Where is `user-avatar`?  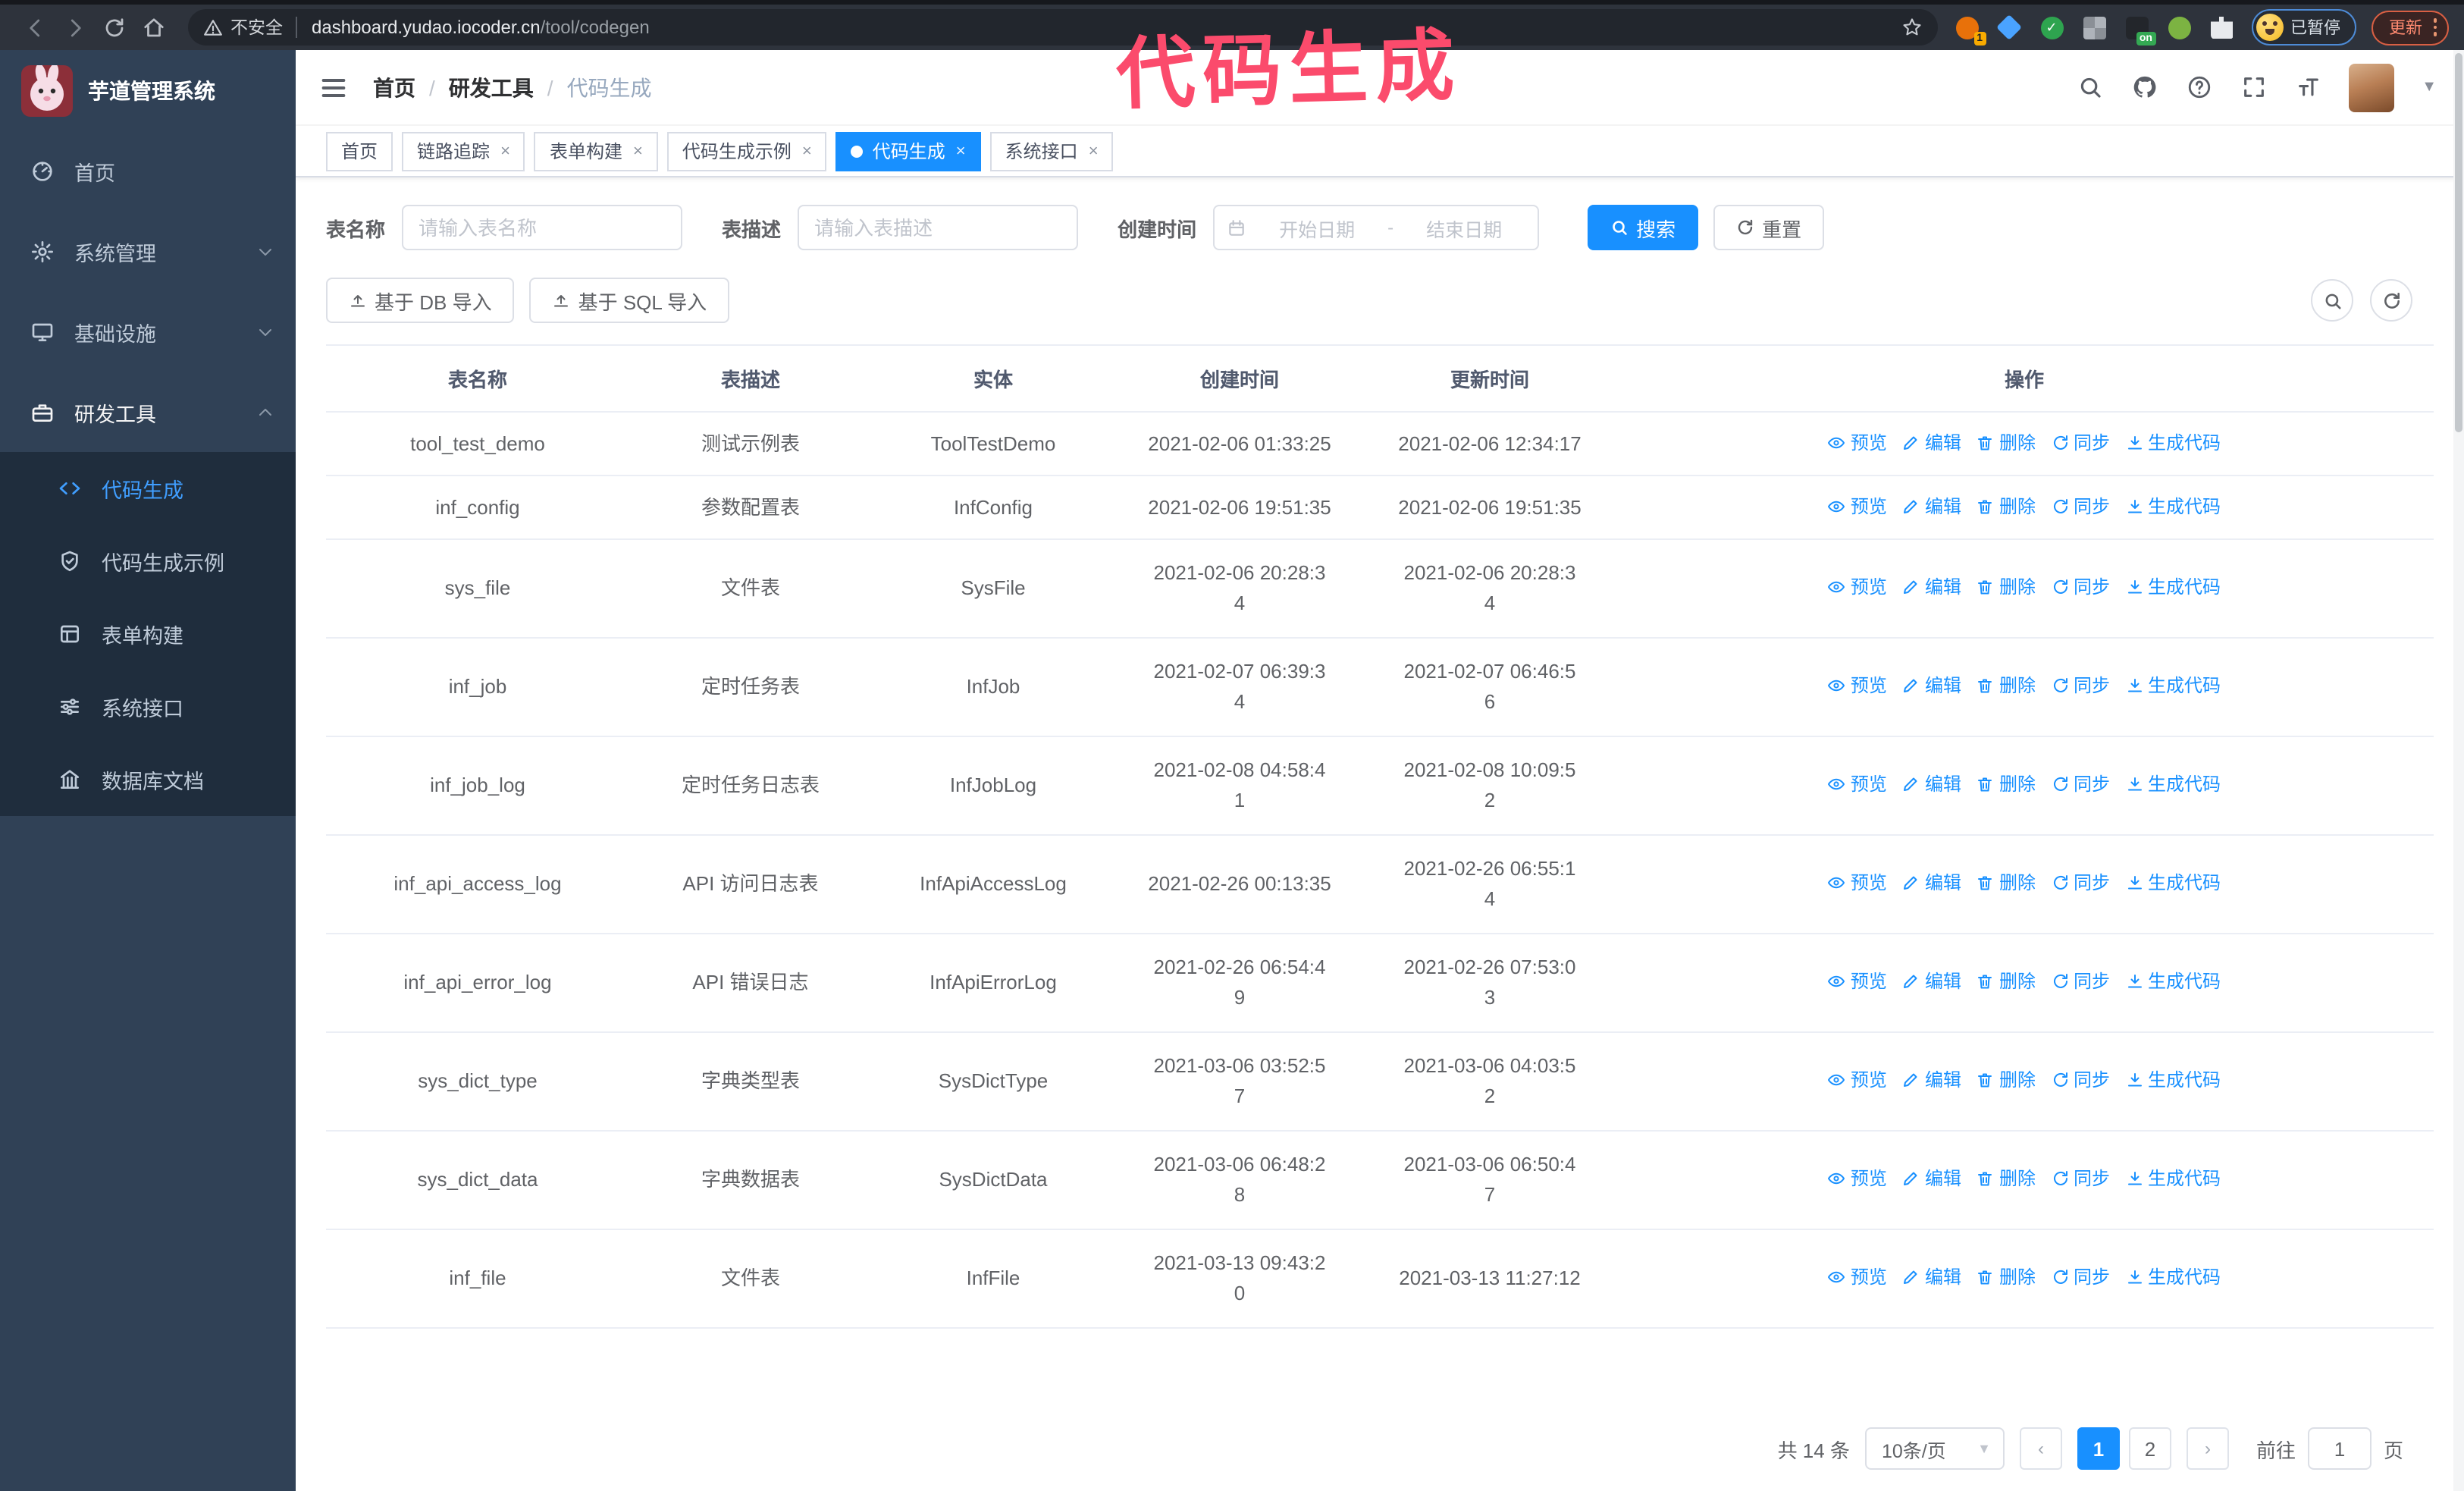 user-avatar is located at coordinates (2372, 87).